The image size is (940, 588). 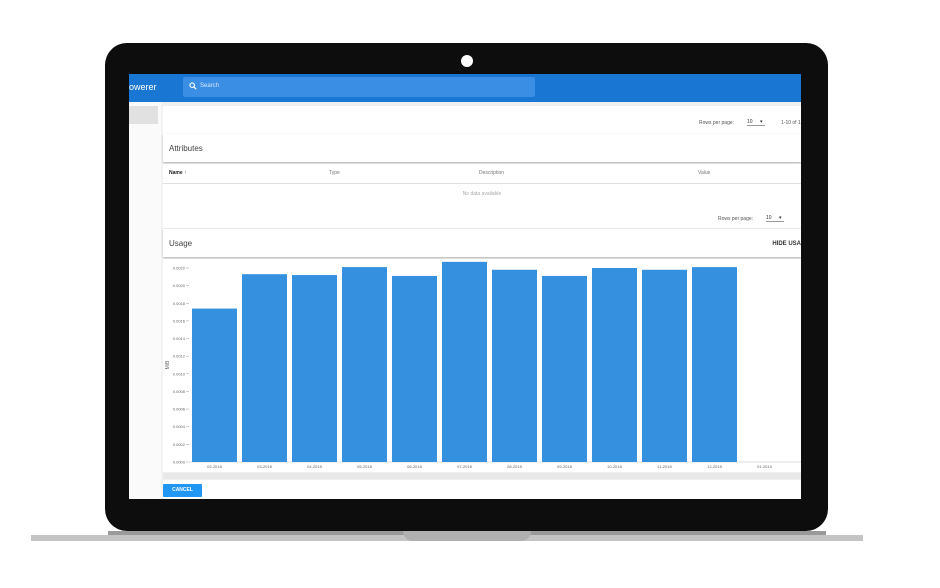 I want to click on x-tick-label: 05-2018, so click(x=364, y=466).